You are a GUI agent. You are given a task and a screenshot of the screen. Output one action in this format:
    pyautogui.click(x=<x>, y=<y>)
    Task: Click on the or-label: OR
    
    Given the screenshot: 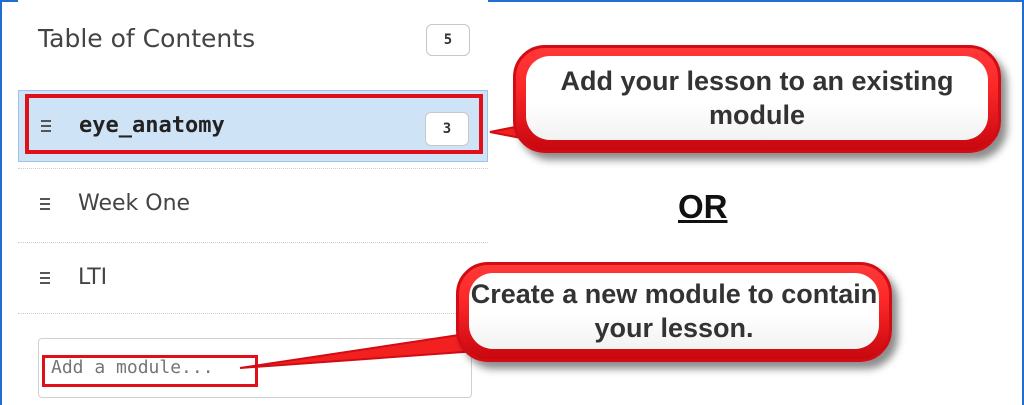 What is the action you would take?
    pyautogui.click(x=703, y=206)
    